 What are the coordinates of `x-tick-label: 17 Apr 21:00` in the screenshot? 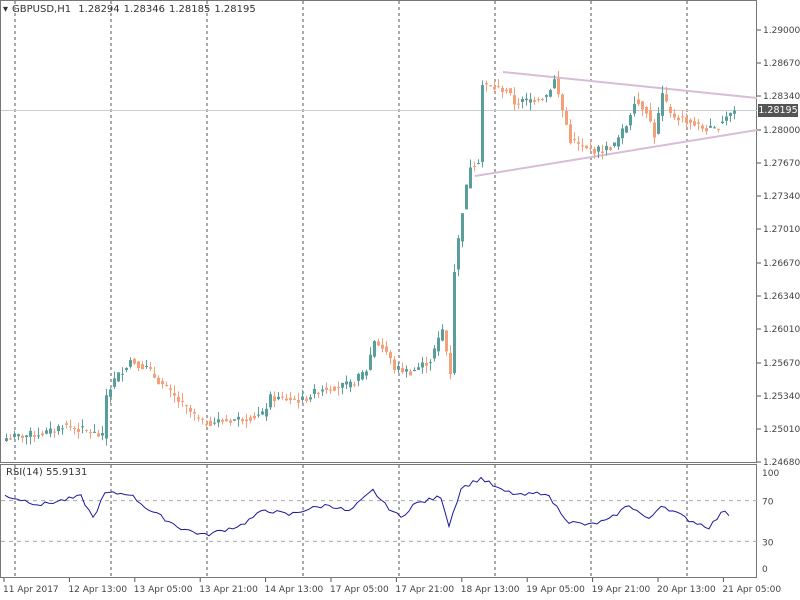 It's located at (424, 590).